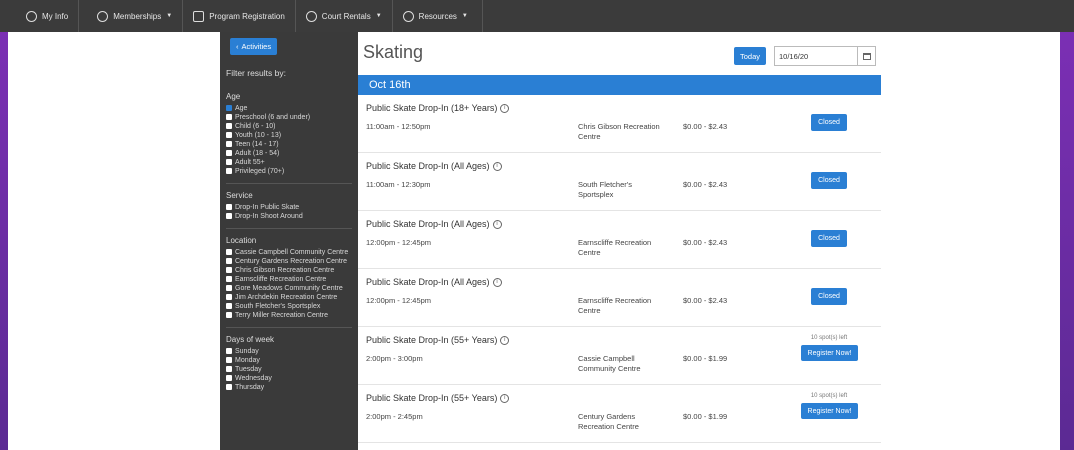 The height and width of the screenshot is (450, 1074). I want to click on date-input: 10/16/20, so click(816, 56).